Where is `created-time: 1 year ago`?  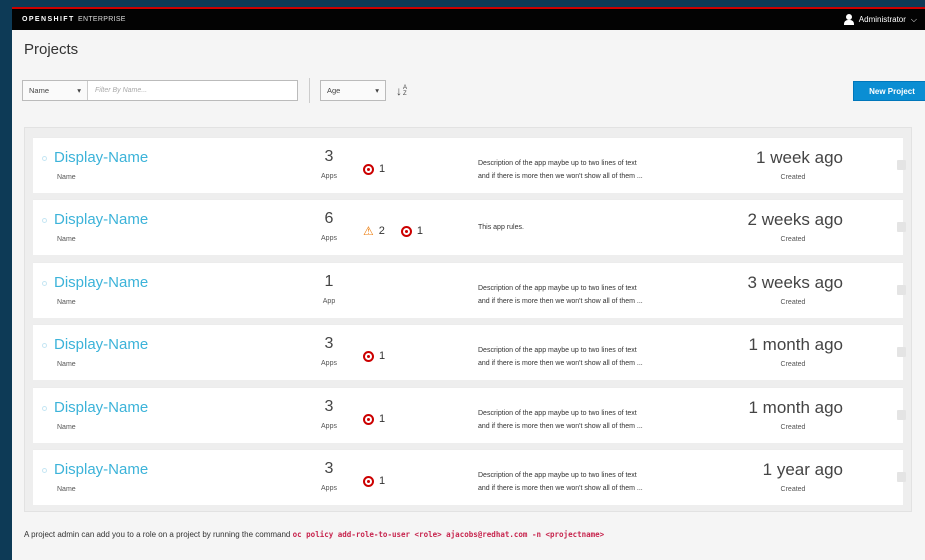 created-time: 1 year ago is located at coordinates (802, 469).